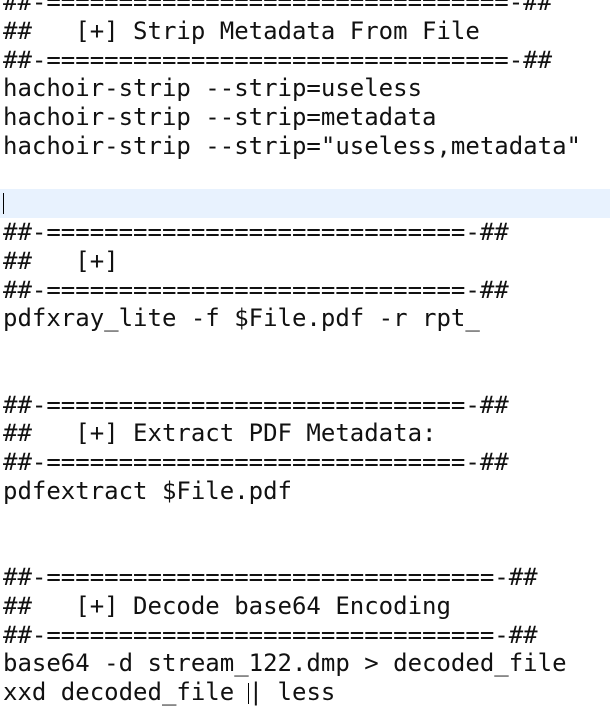  What do you see at coordinates (305, 146) in the screenshot?
I see `editor-line: hachoir-strip --strip="useless,metadata"` at bounding box center [305, 146].